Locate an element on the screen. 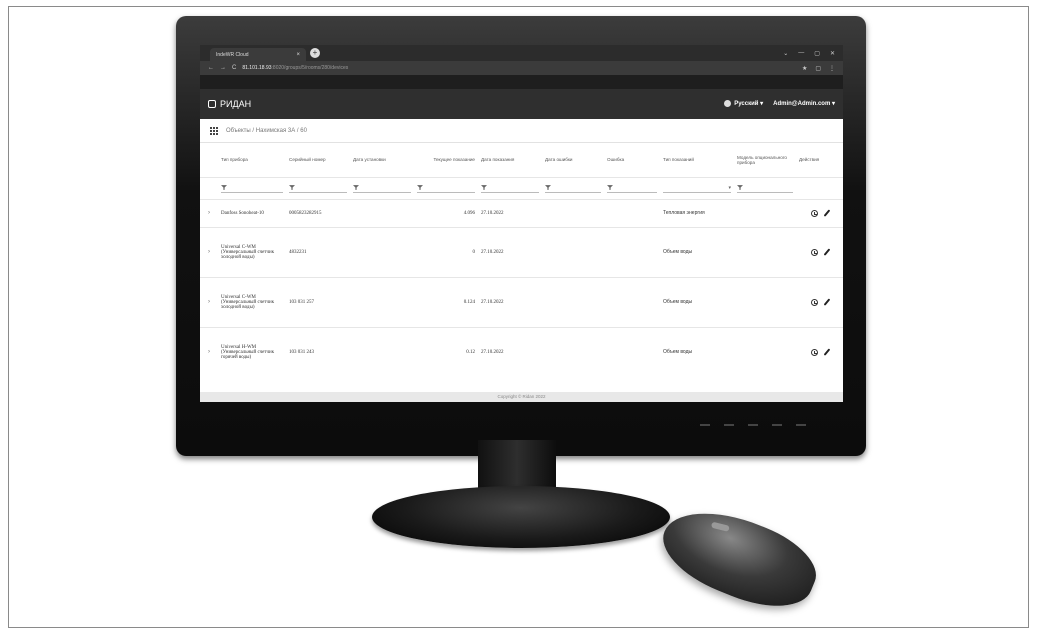  language-select: Русский ▾ is located at coordinates (743, 104).